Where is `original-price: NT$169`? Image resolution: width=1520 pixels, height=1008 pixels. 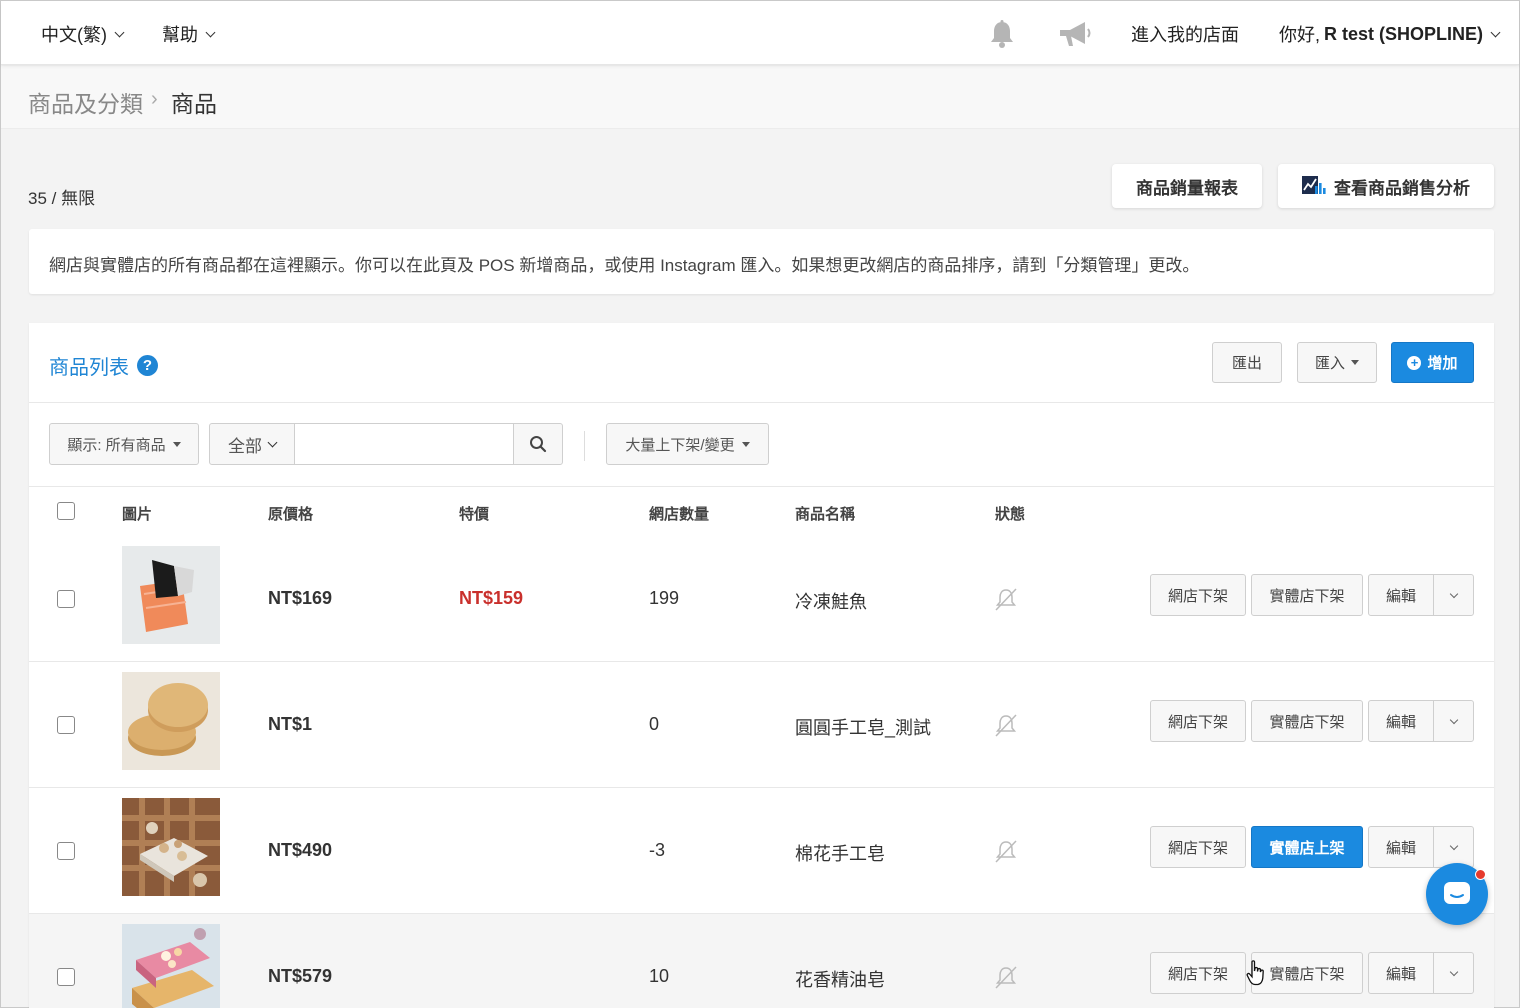 original-price: NT$169 is located at coordinates (300, 598).